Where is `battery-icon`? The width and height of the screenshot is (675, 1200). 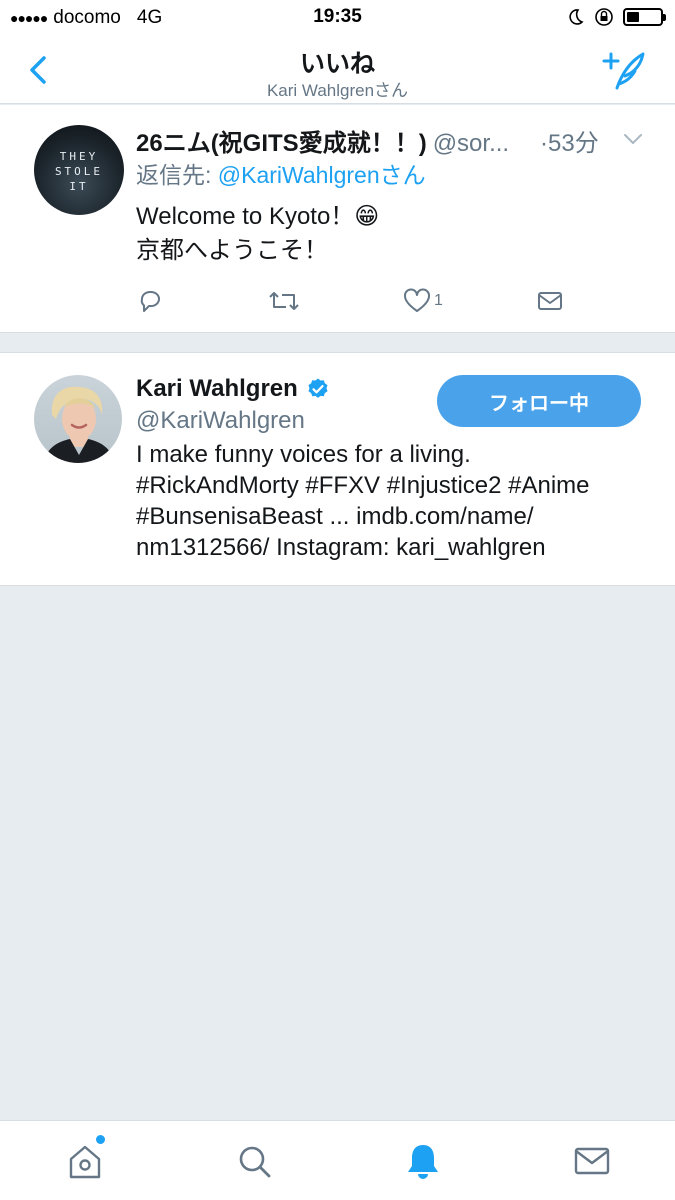 battery-icon is located at coordinates (644, 17).